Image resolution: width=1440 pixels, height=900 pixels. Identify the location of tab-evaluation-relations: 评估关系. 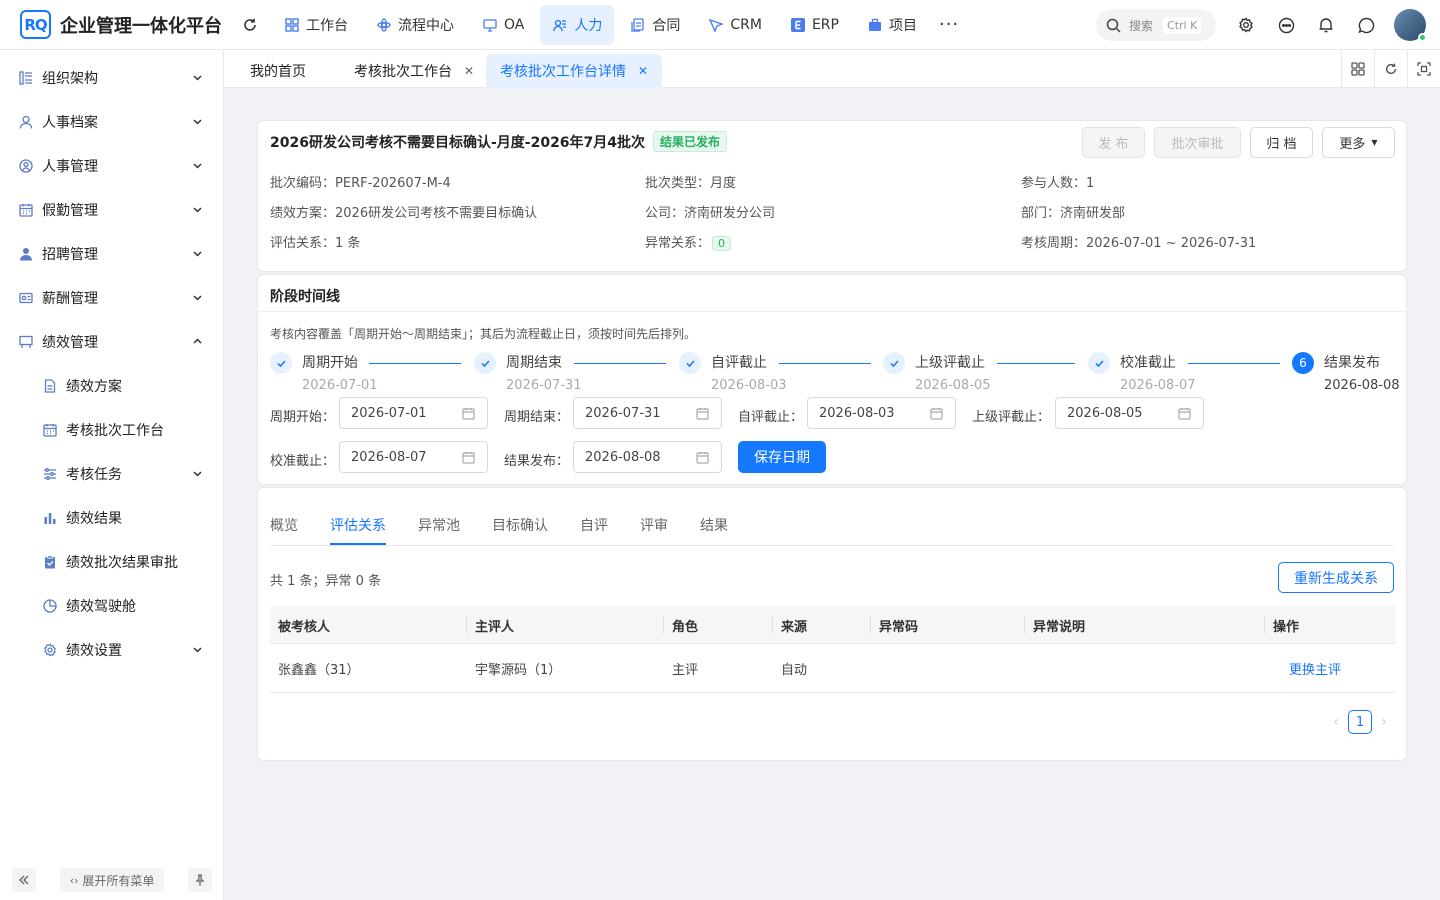
(358, 525).